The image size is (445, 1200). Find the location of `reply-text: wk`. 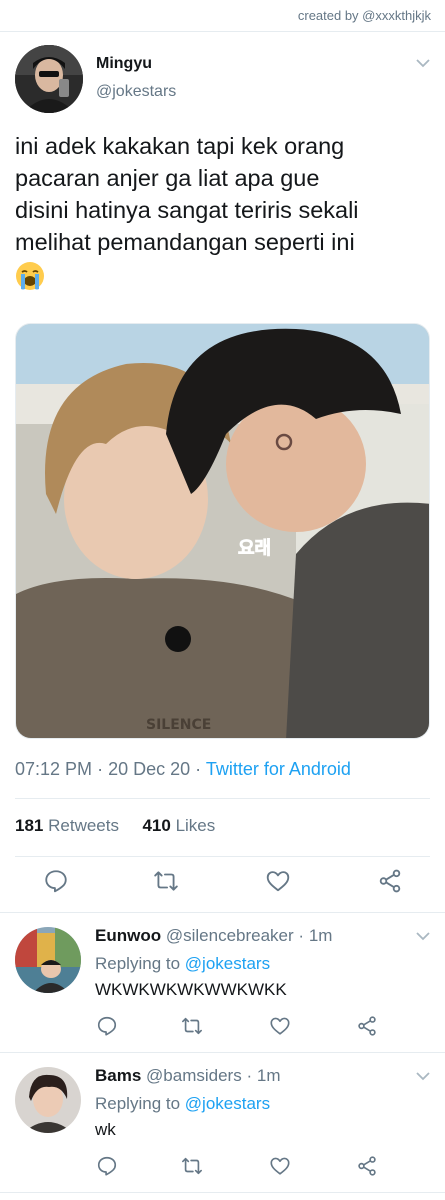

reply-text: wk is located at coordinates (105, 1129).